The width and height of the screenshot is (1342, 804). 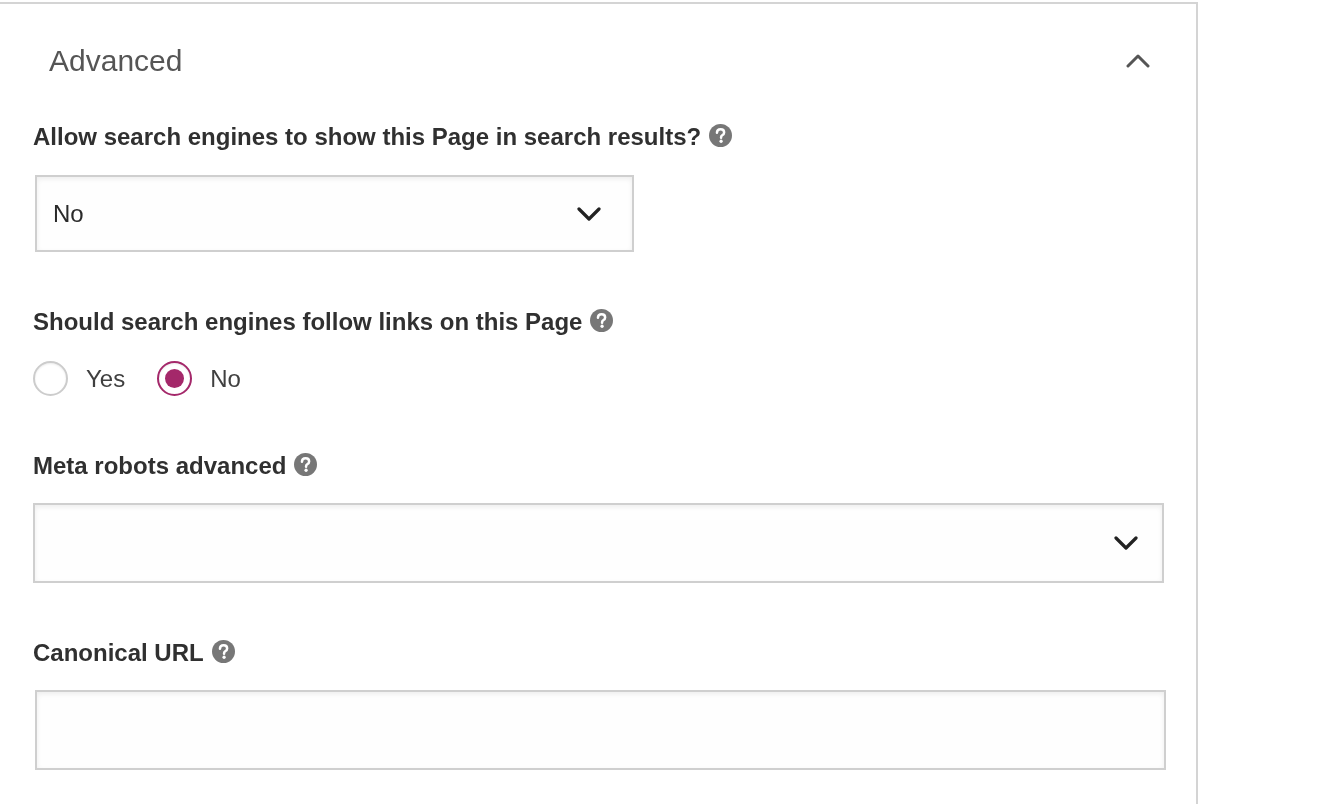 What do you see at coordinates (79, 378) in the screenshot?
I see `radio-option: Yes` at bounding box center [79, 378].